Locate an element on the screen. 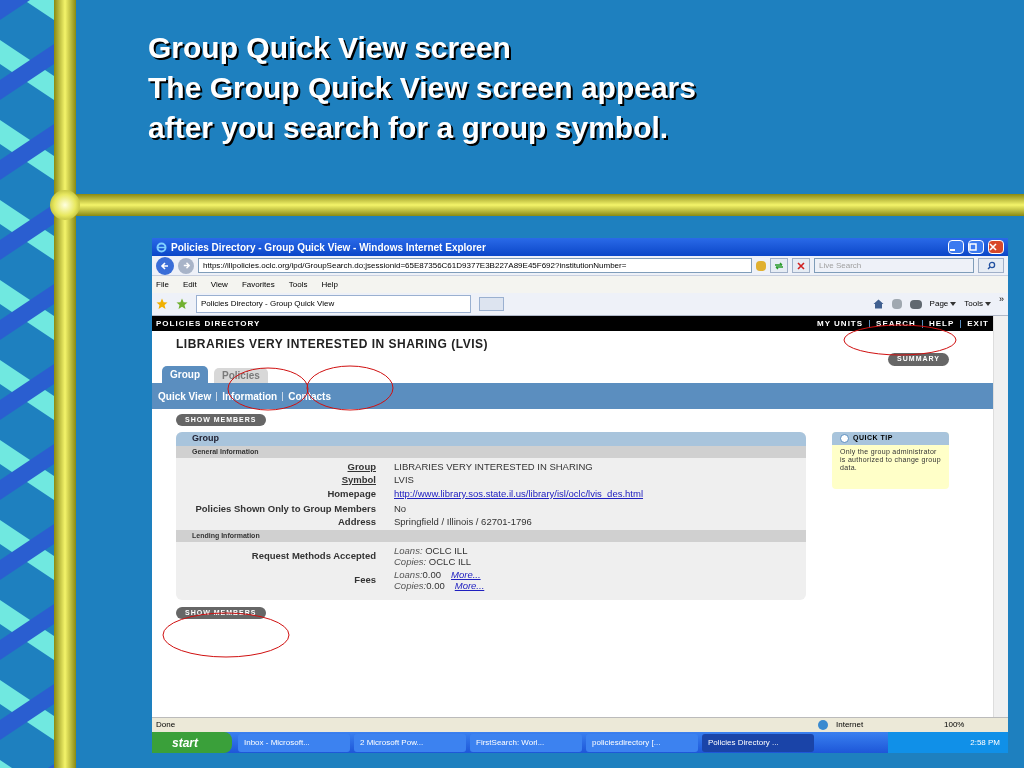 This screenshot has width=1024, height=768. arrow-left-icon is located at coordinates (165, 265).